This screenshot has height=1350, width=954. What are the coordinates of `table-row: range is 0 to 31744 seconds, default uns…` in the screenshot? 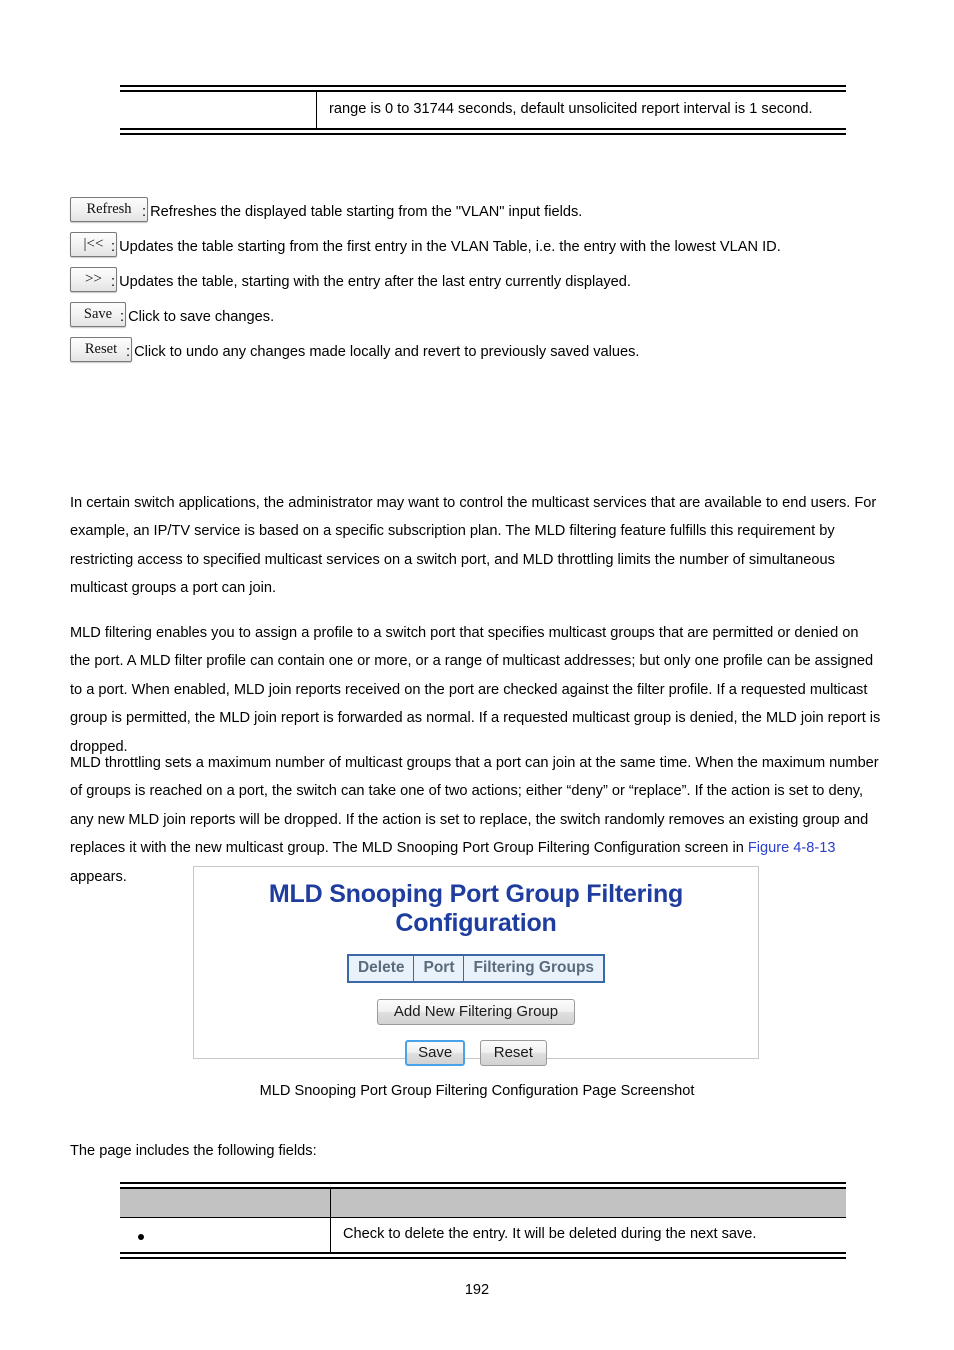 It's located at (483, 110).